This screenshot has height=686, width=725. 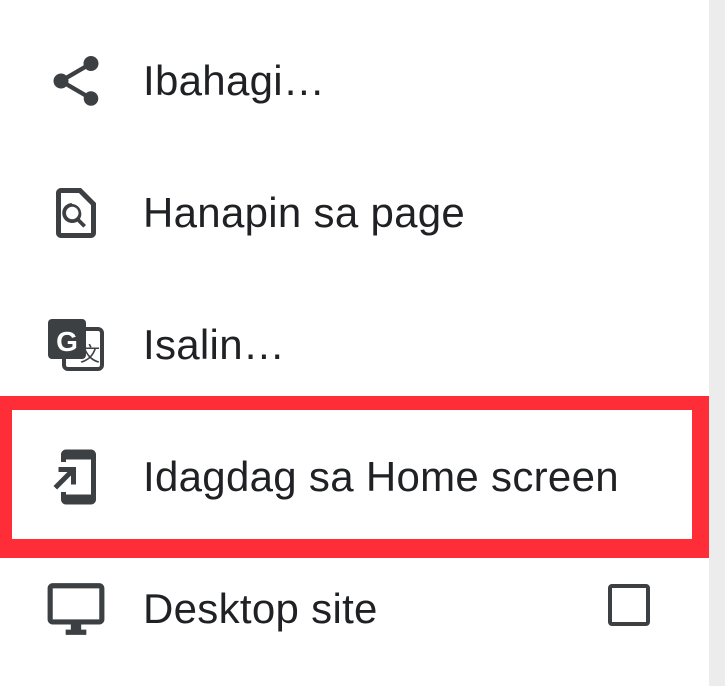 What do you see at coordinates (76, 81) in the screenshot?
I see `share-icon` at bounding box center [76, 81].